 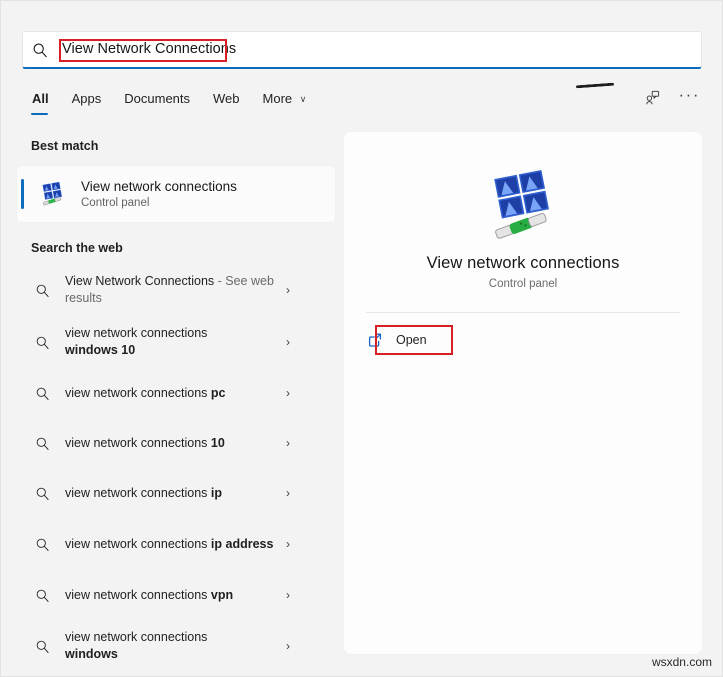 I want to click on list-item: view network connections windows ›, so click(x=171, y=646).